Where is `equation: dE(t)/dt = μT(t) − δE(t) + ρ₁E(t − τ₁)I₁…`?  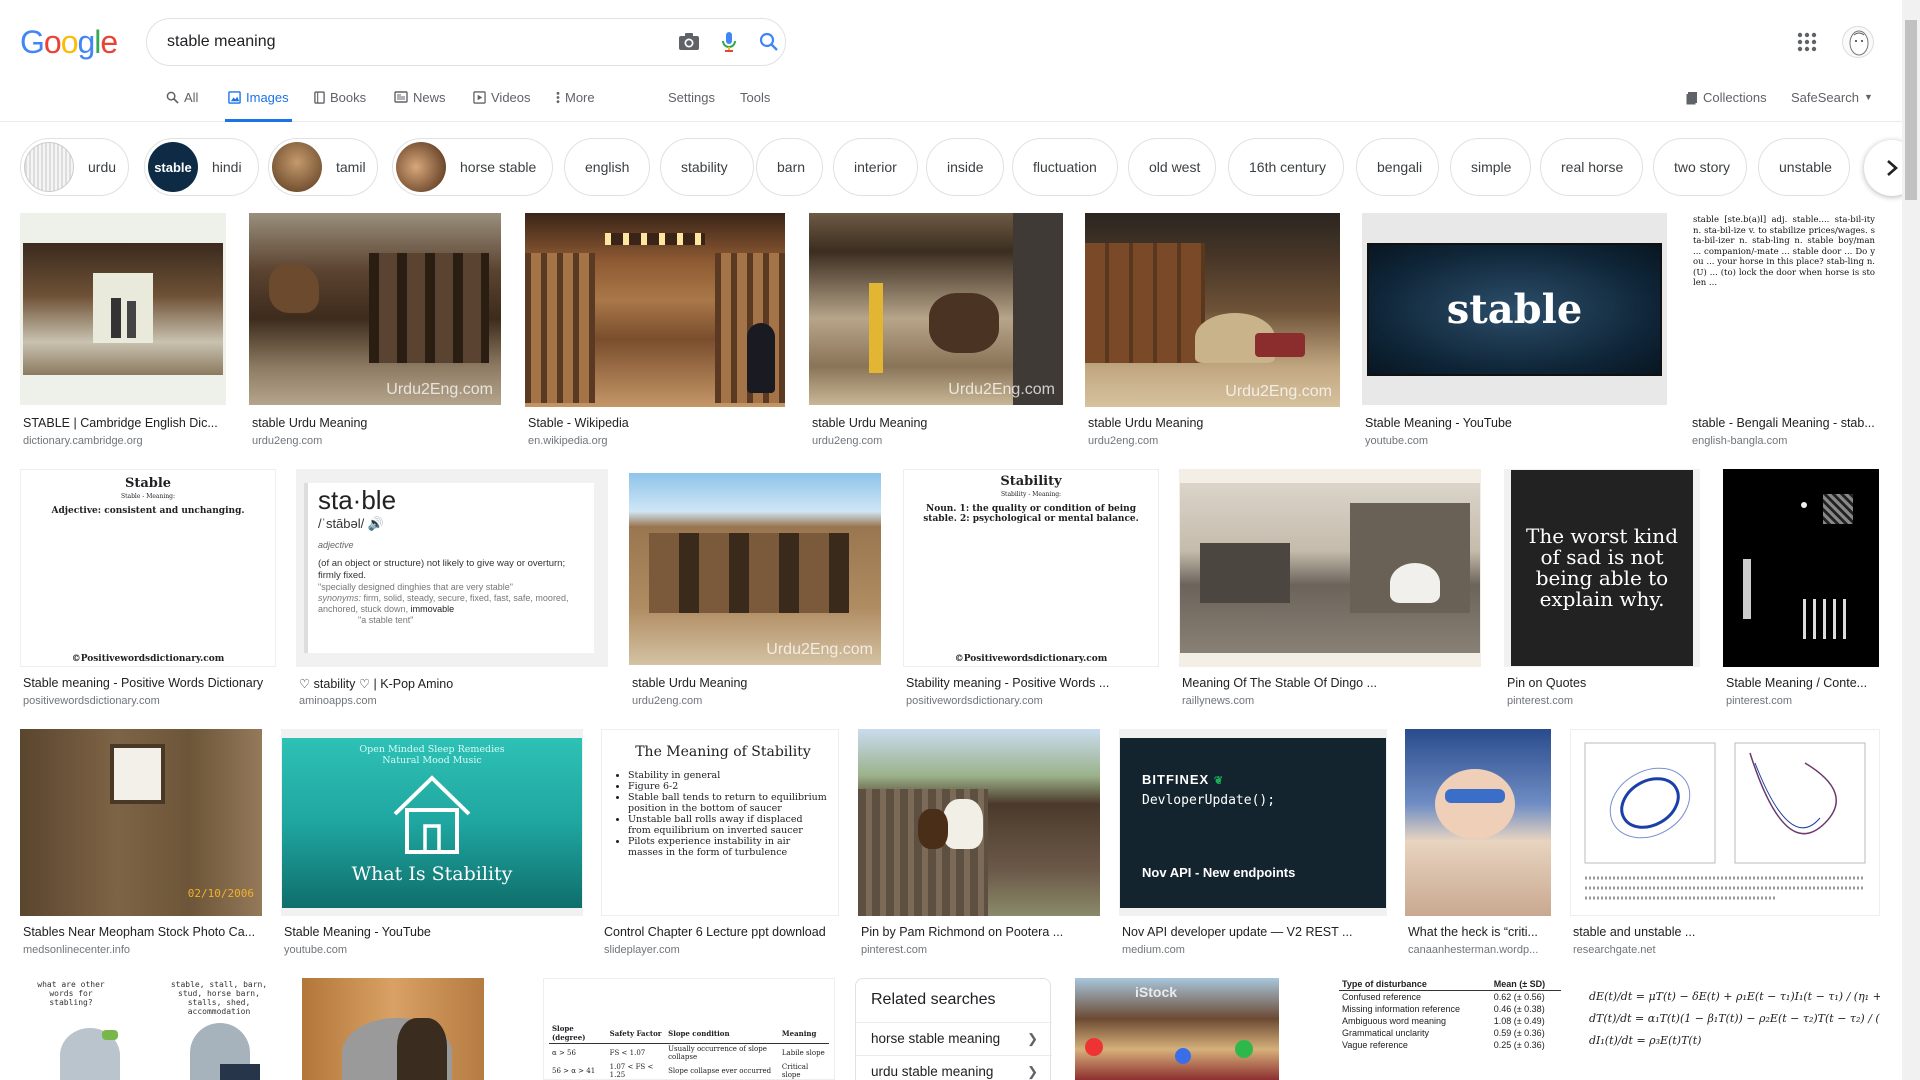
equation: dE(t)/dt = μT(t) − δE(t) + ρ₁E(t − τ₁)I₁… is located at coordinates (1734, 996).